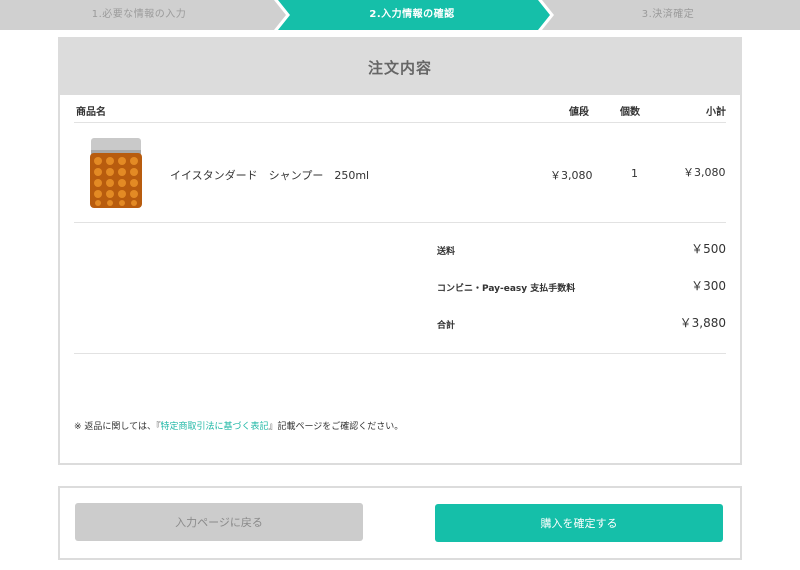  I want to click on total-row: 合計 ￥3,880, so click(581, 324).